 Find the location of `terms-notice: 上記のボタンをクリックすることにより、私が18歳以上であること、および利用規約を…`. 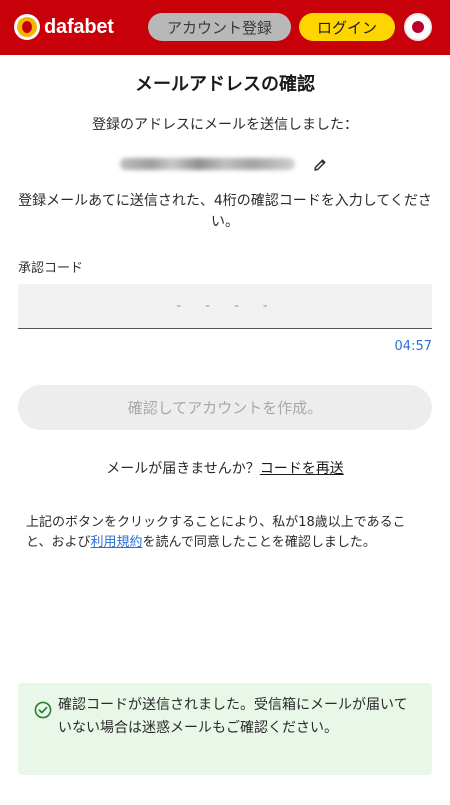

terms-notice: 上記のボタンをクリックすることにより、私が18歳以上であること、および利用規約を… is located at coordinates (226, 533).